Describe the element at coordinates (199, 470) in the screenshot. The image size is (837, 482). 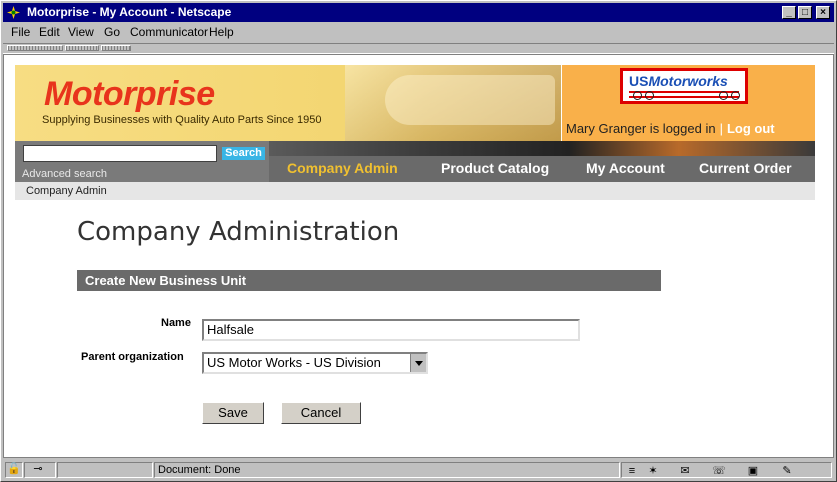
I see `status-text: Document: Done` at that location.